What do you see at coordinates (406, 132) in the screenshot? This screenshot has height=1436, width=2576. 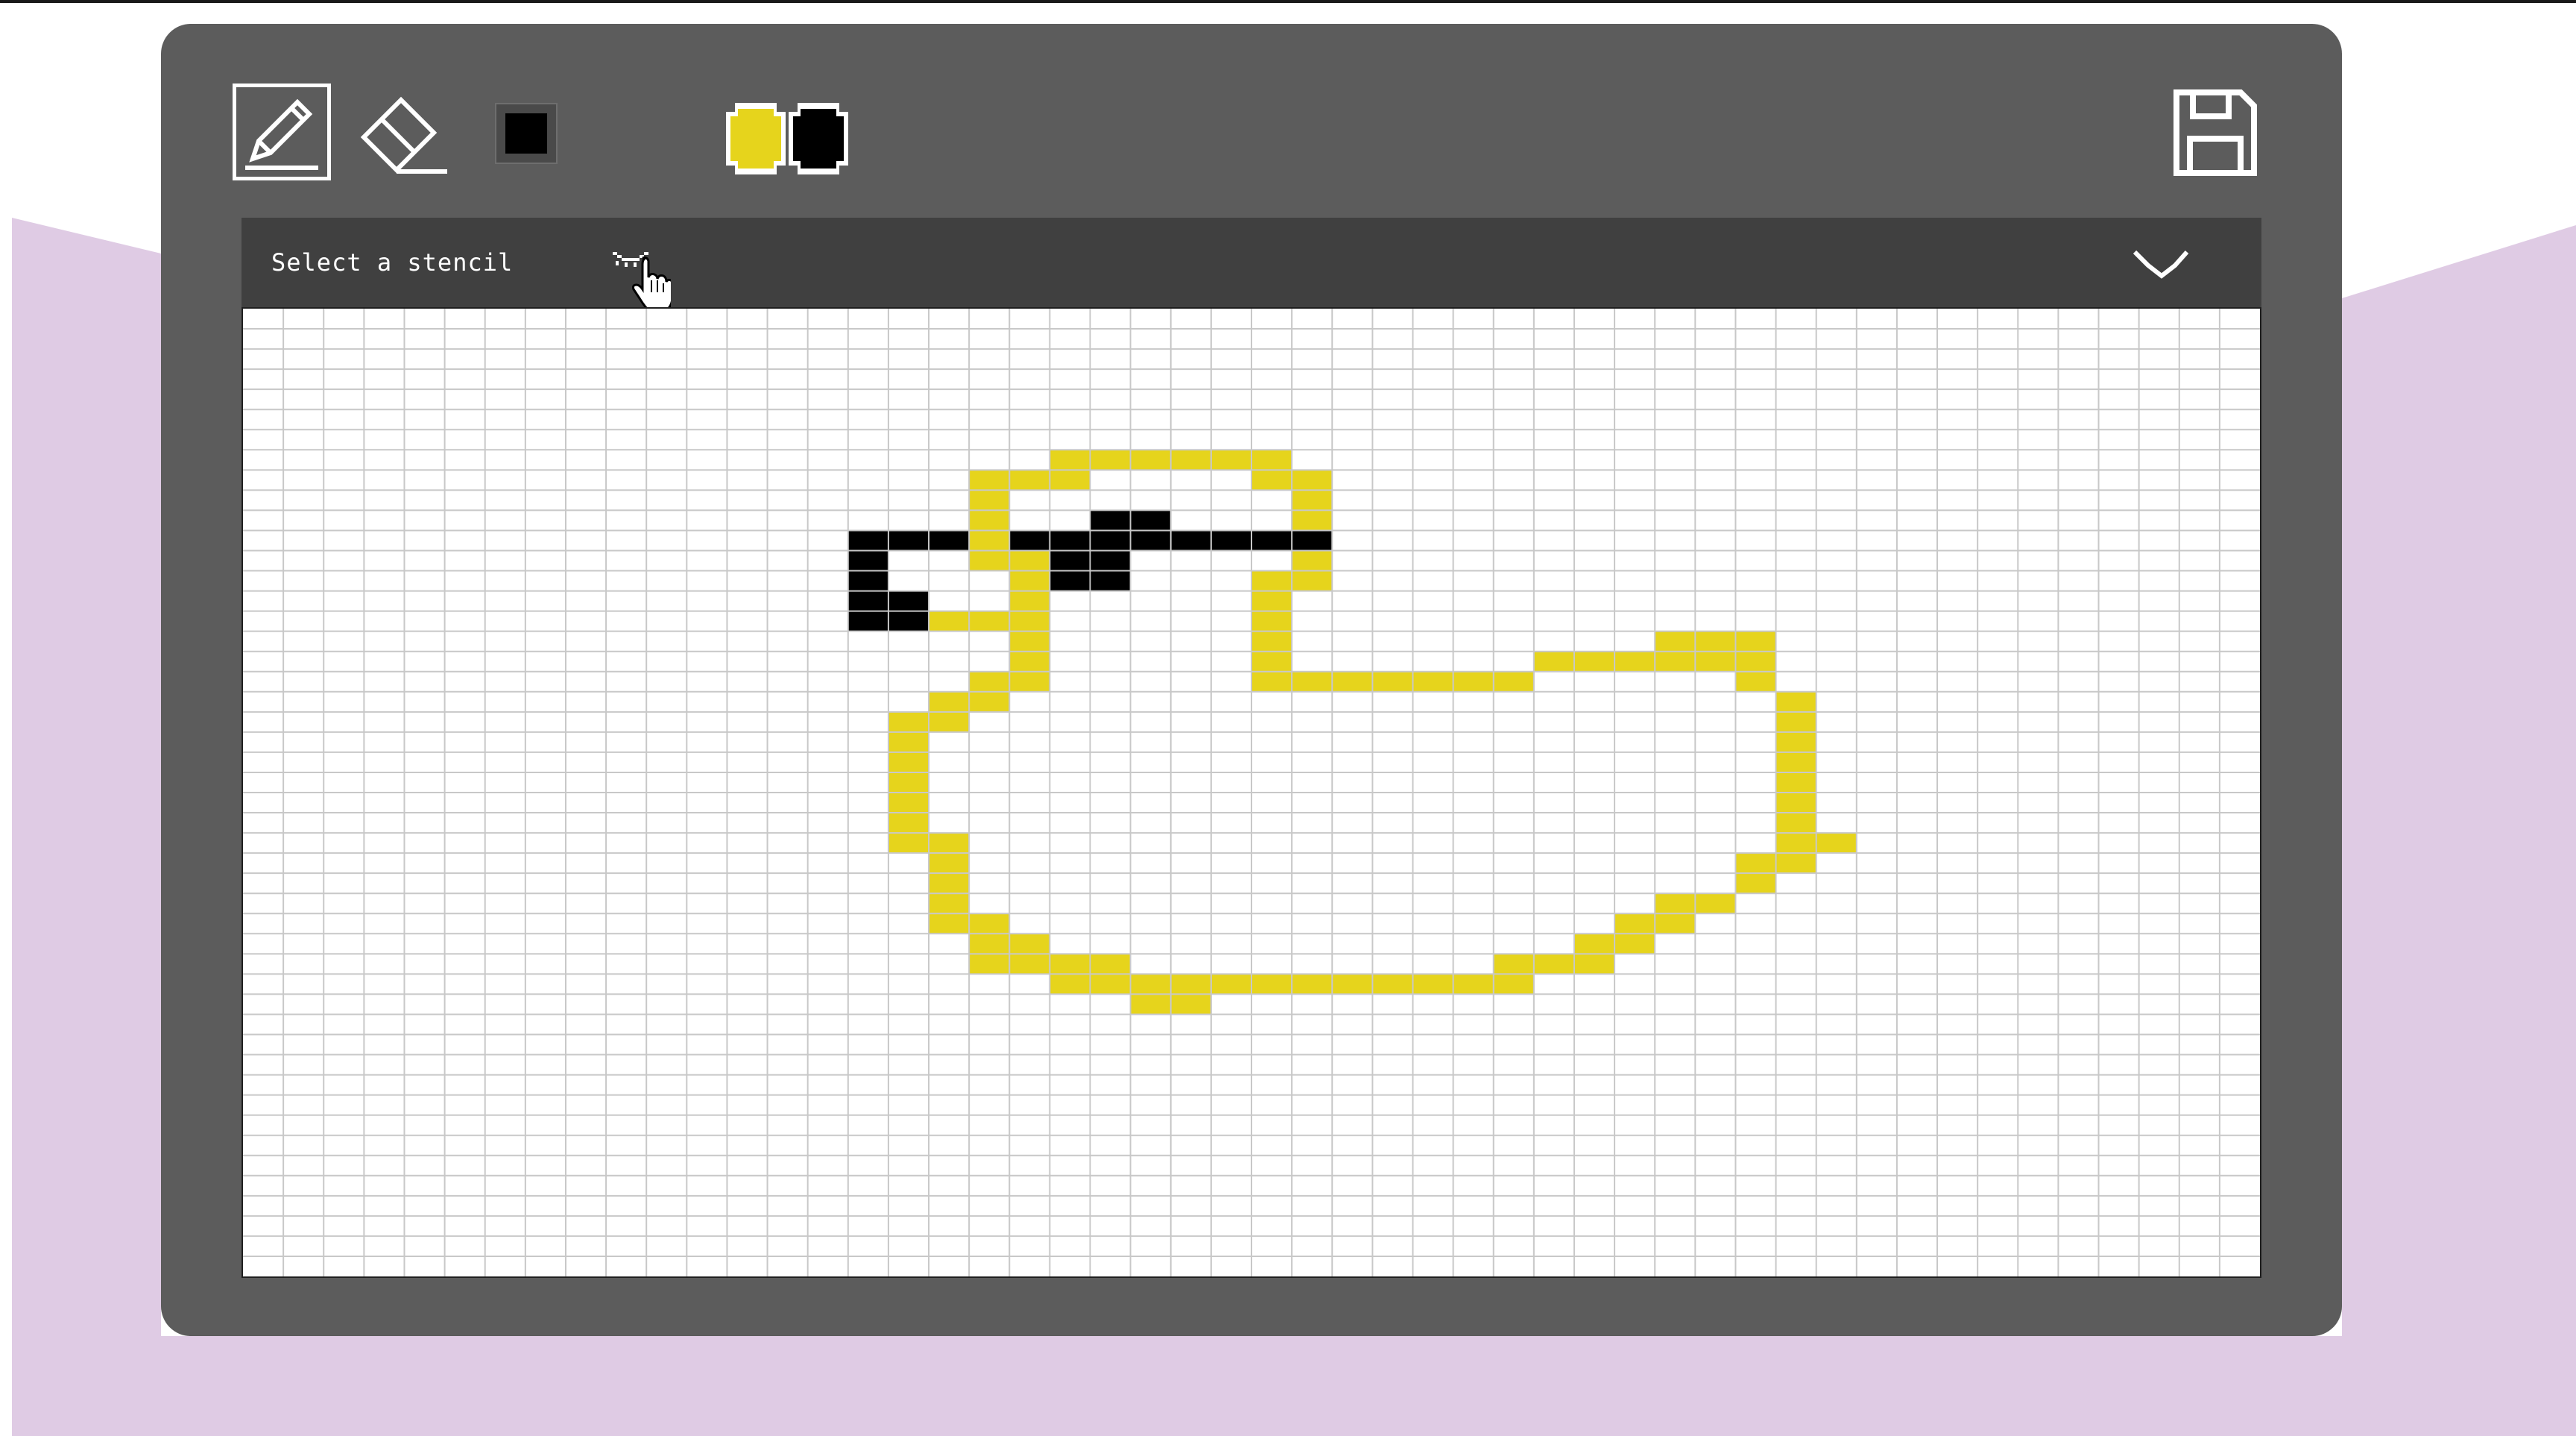 I see `eraser-tool-button` at bounding box center [406, 132].